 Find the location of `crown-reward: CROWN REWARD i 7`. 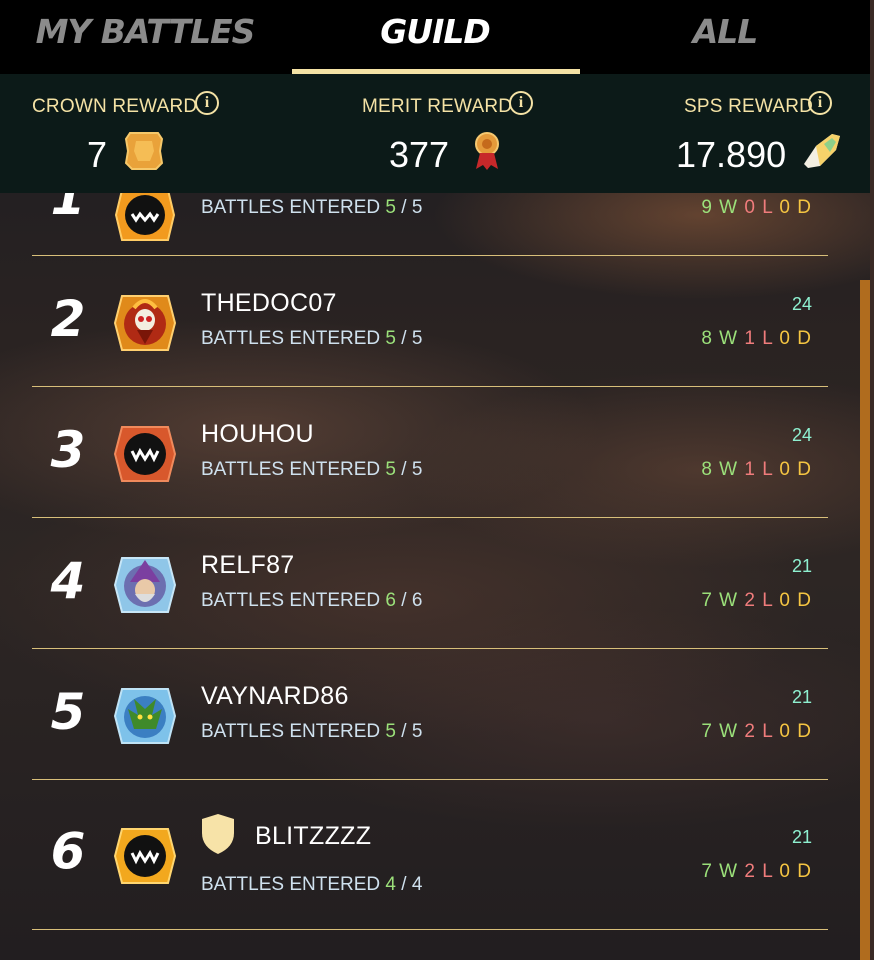

crown-reward: CROWN REWARD i 7 is located at coordinates (145, 133).